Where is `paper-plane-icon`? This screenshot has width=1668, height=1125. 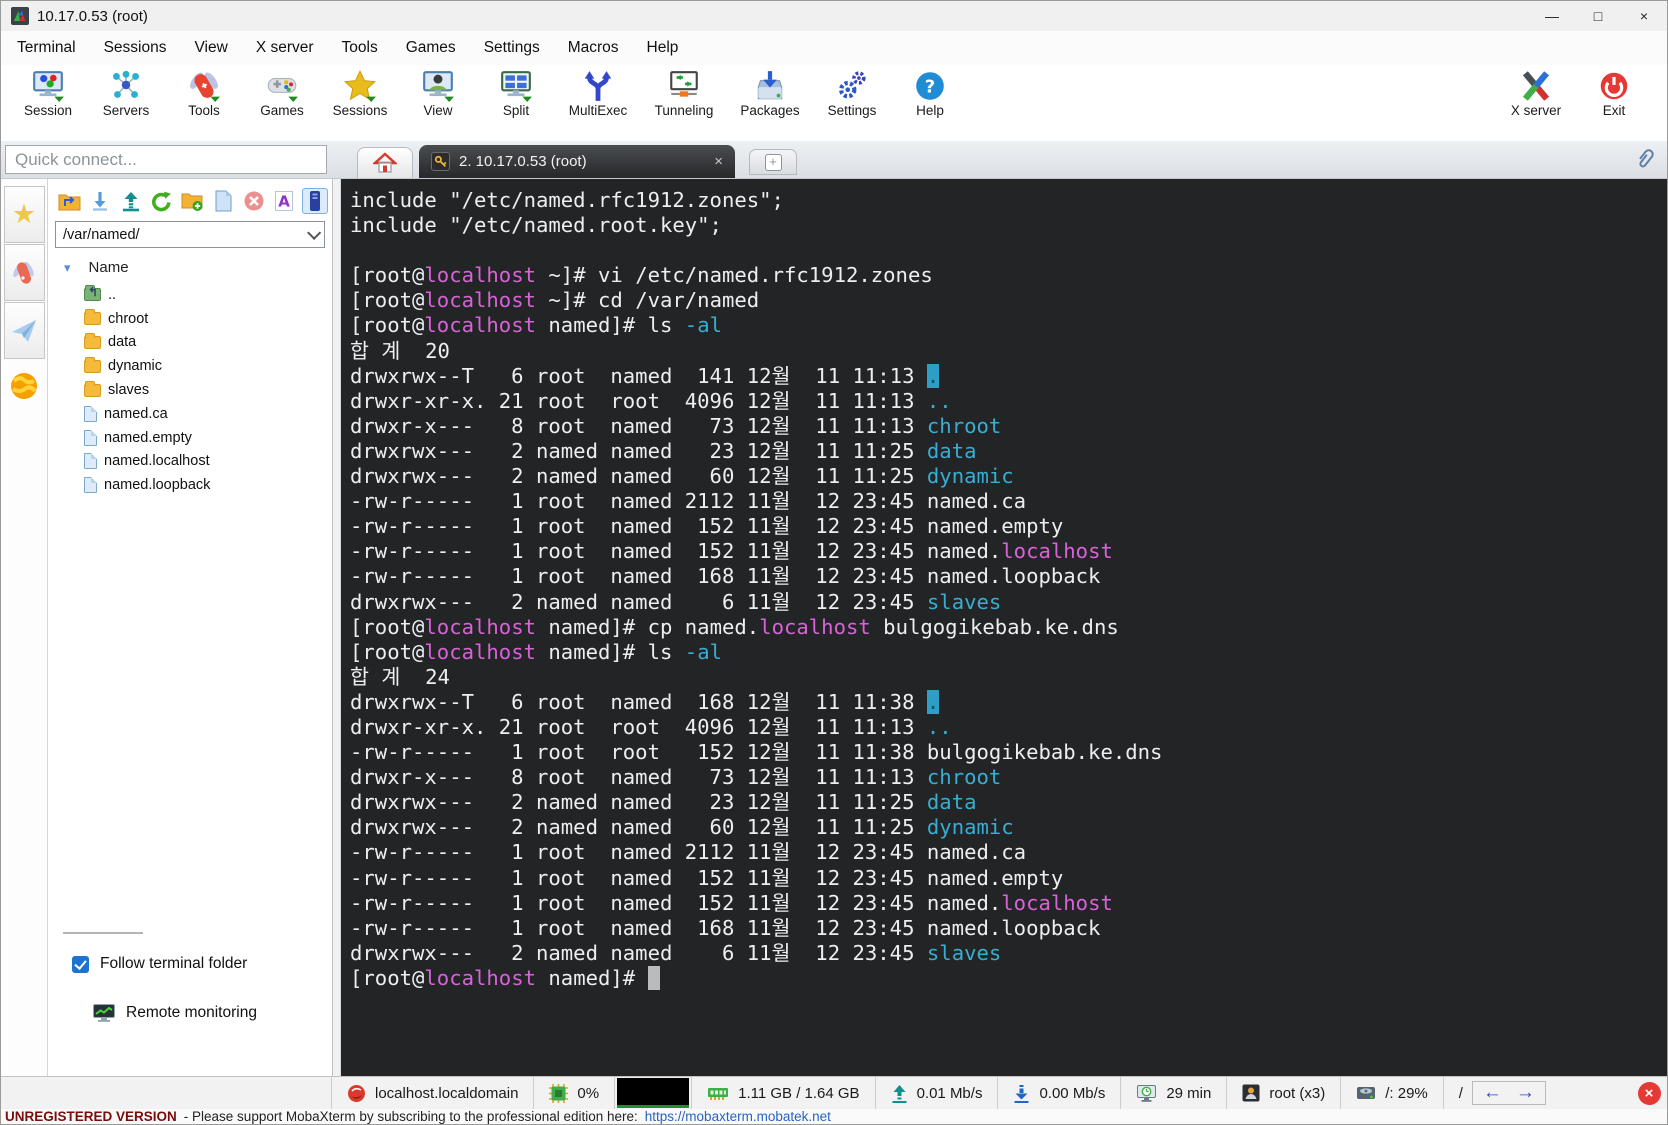
paper-plane-icon is located at coordinates (24, 330).